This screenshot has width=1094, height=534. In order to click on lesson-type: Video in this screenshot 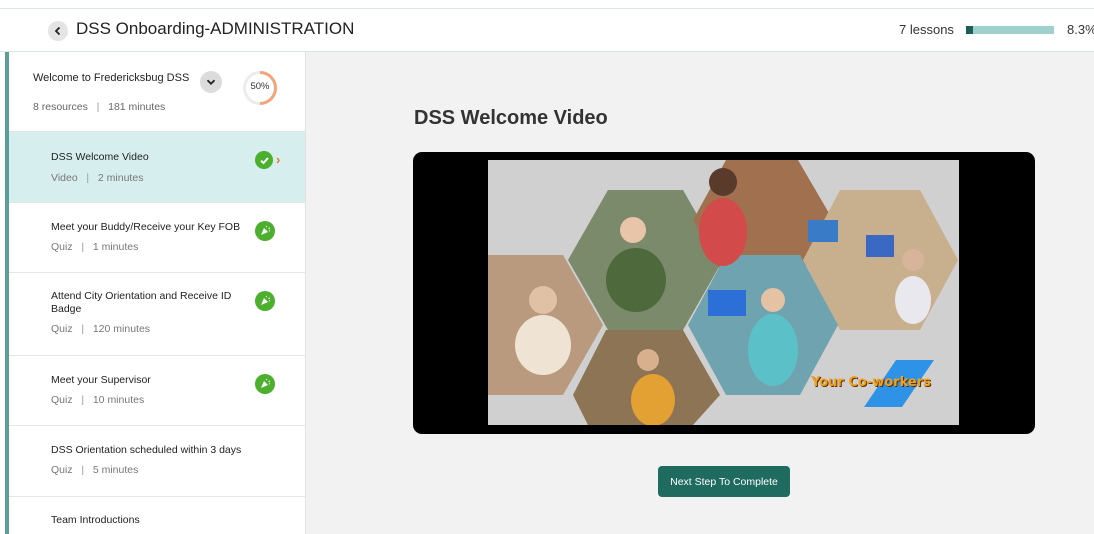, I will do `click(64, 178)`.